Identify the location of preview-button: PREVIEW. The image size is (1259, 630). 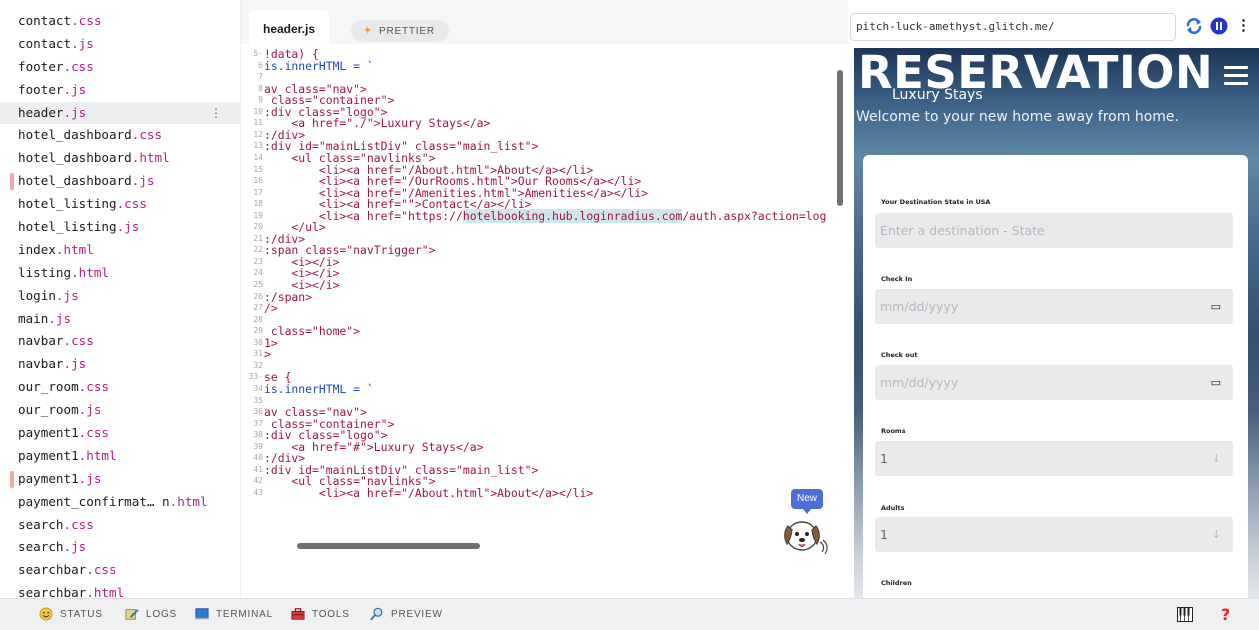
(406, 614).